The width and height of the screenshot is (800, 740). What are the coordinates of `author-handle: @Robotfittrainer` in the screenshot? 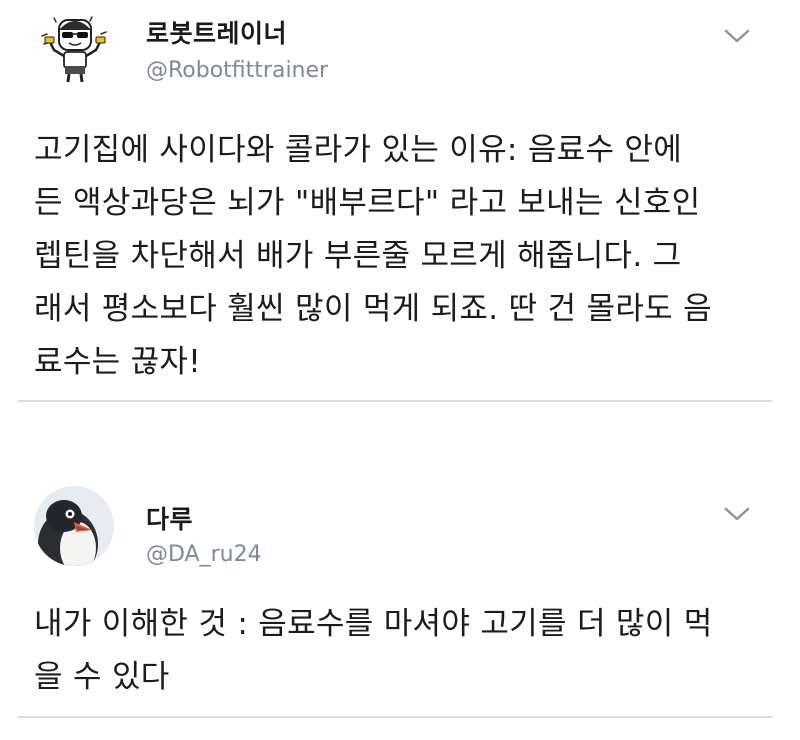 It's located at (237, 70).